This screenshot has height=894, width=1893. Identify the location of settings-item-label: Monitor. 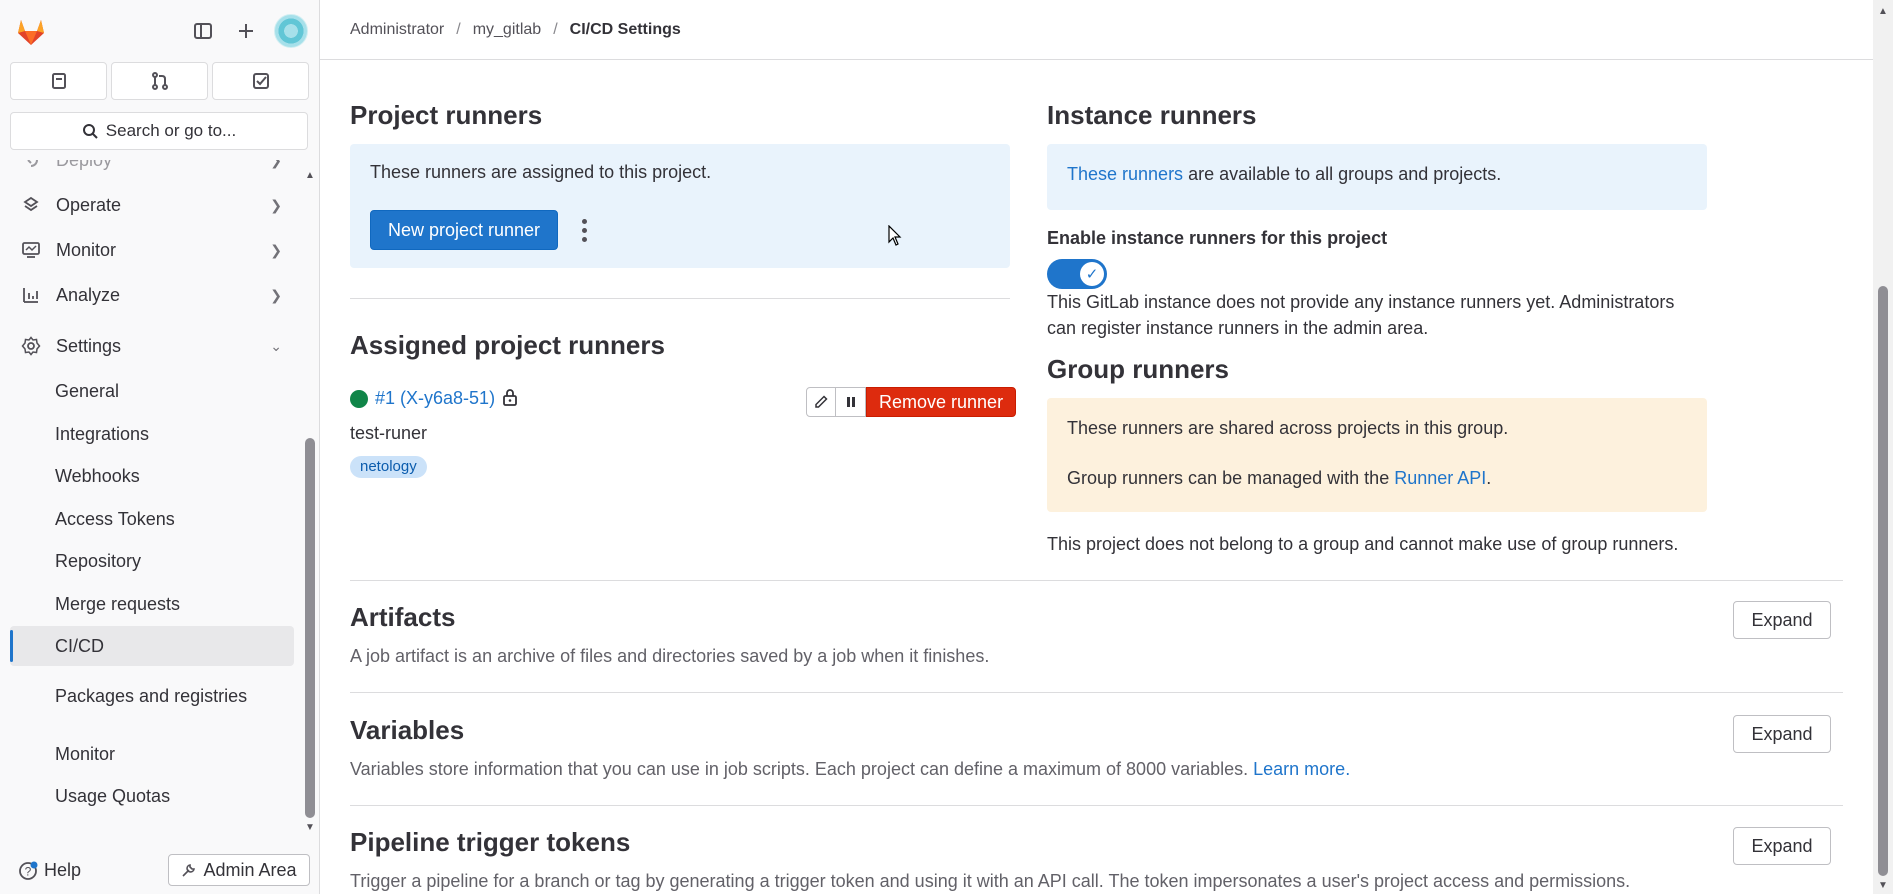
(85, 753).